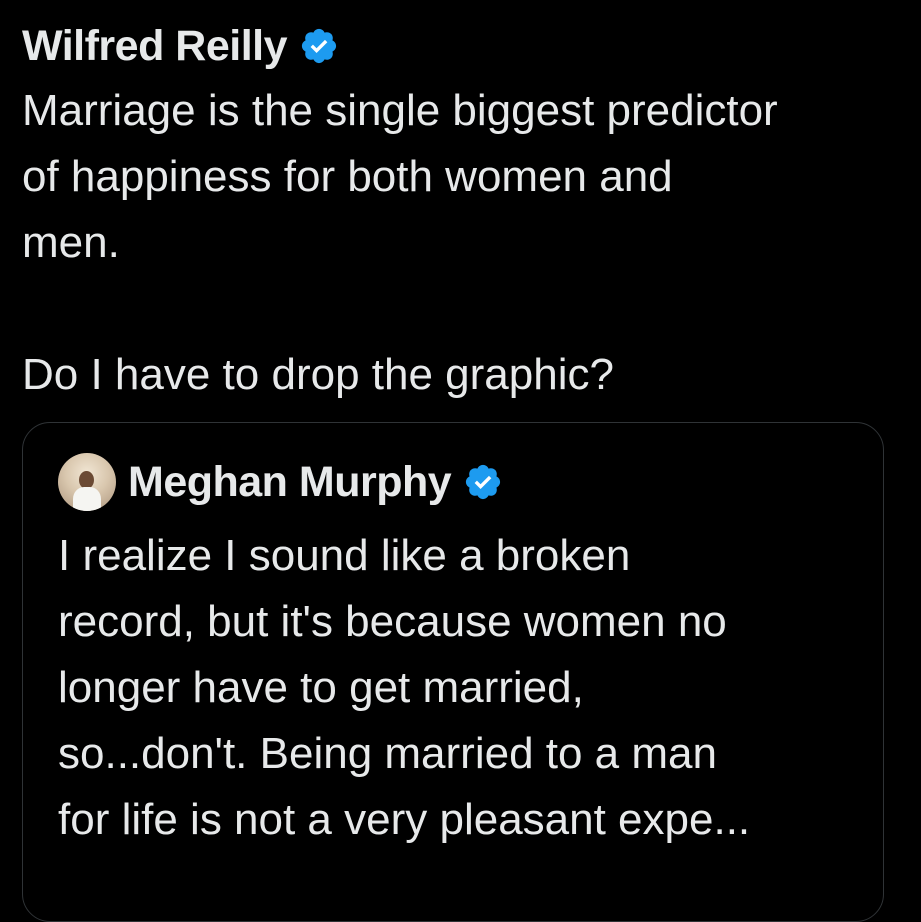 The height and width of the screenshot is (922, 921). Describe the element at coordinates (400, 110) in the screenshot. I see `tweet-text-line: Marriage is the single biggest predictor` at that location.